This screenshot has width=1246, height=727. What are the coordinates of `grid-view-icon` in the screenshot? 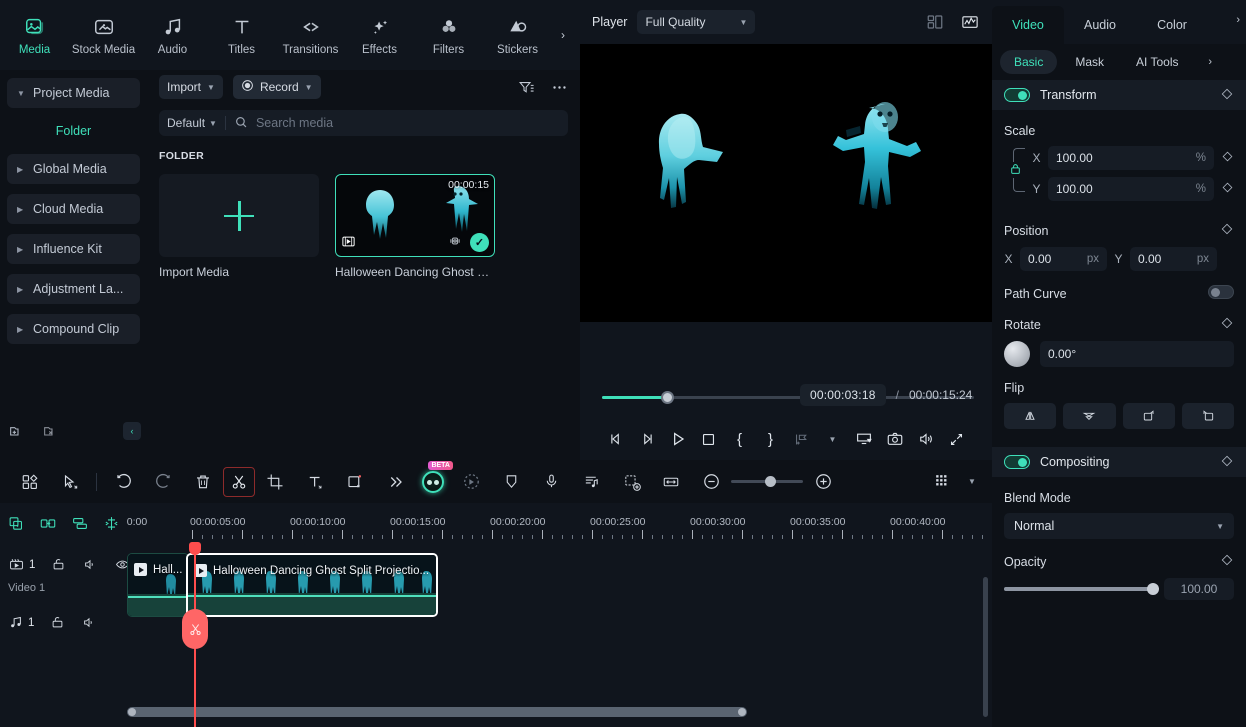 It's located at (942, 482).